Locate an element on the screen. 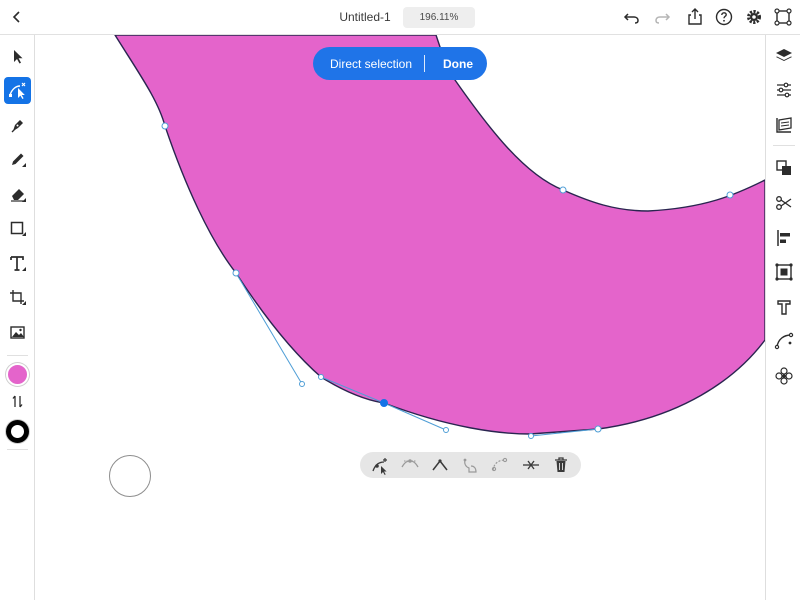  help-icon is located at coordinates (724, 17).